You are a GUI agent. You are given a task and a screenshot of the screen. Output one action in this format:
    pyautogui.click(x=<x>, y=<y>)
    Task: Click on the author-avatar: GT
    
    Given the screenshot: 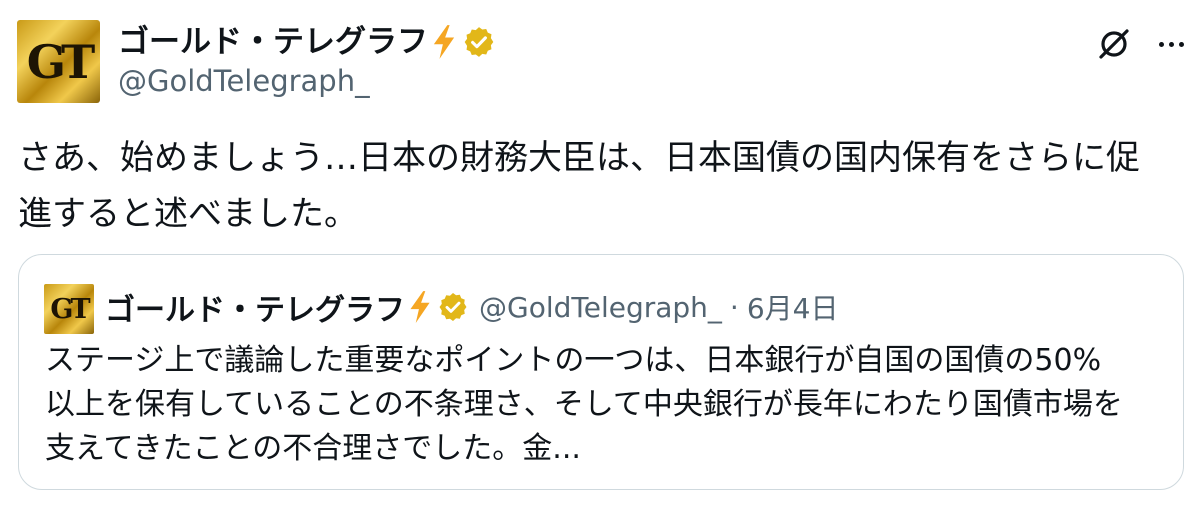 What is the action you would take?
    pyautogui.click(x=58, y=61)
    